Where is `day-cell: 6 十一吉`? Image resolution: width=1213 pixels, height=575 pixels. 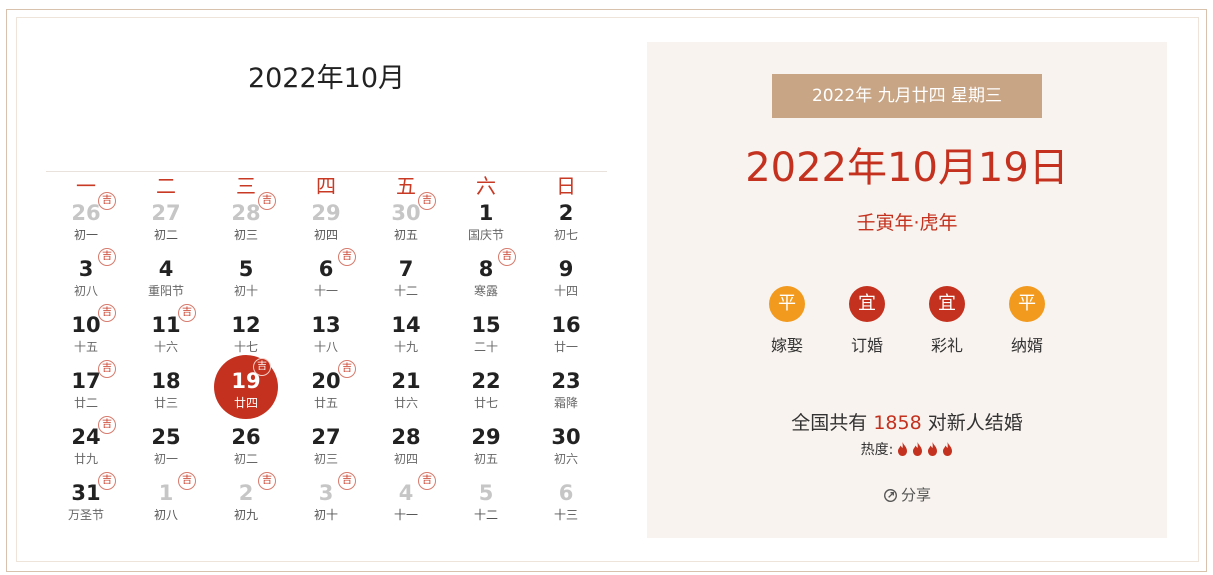 day-cell: 6 十一吉 is located at coordinates (326, 280).